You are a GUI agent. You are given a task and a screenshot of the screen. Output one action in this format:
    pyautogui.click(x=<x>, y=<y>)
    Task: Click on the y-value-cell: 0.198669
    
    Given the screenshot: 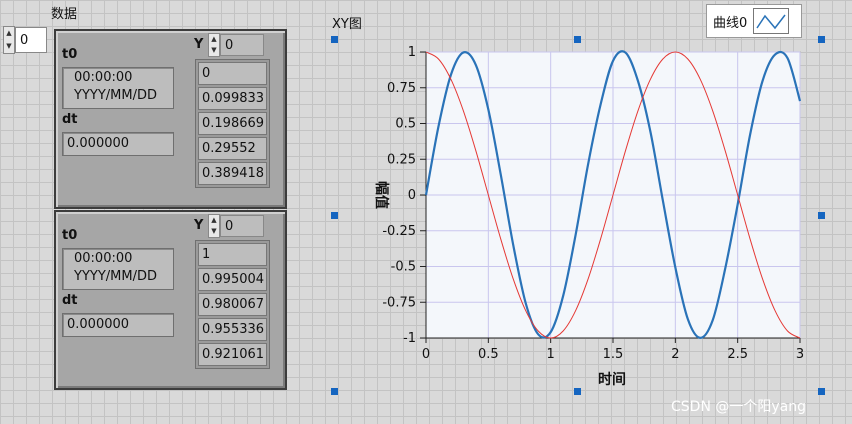 What is the action you would take?
    pyautogui.click(x=232, y=123)
    